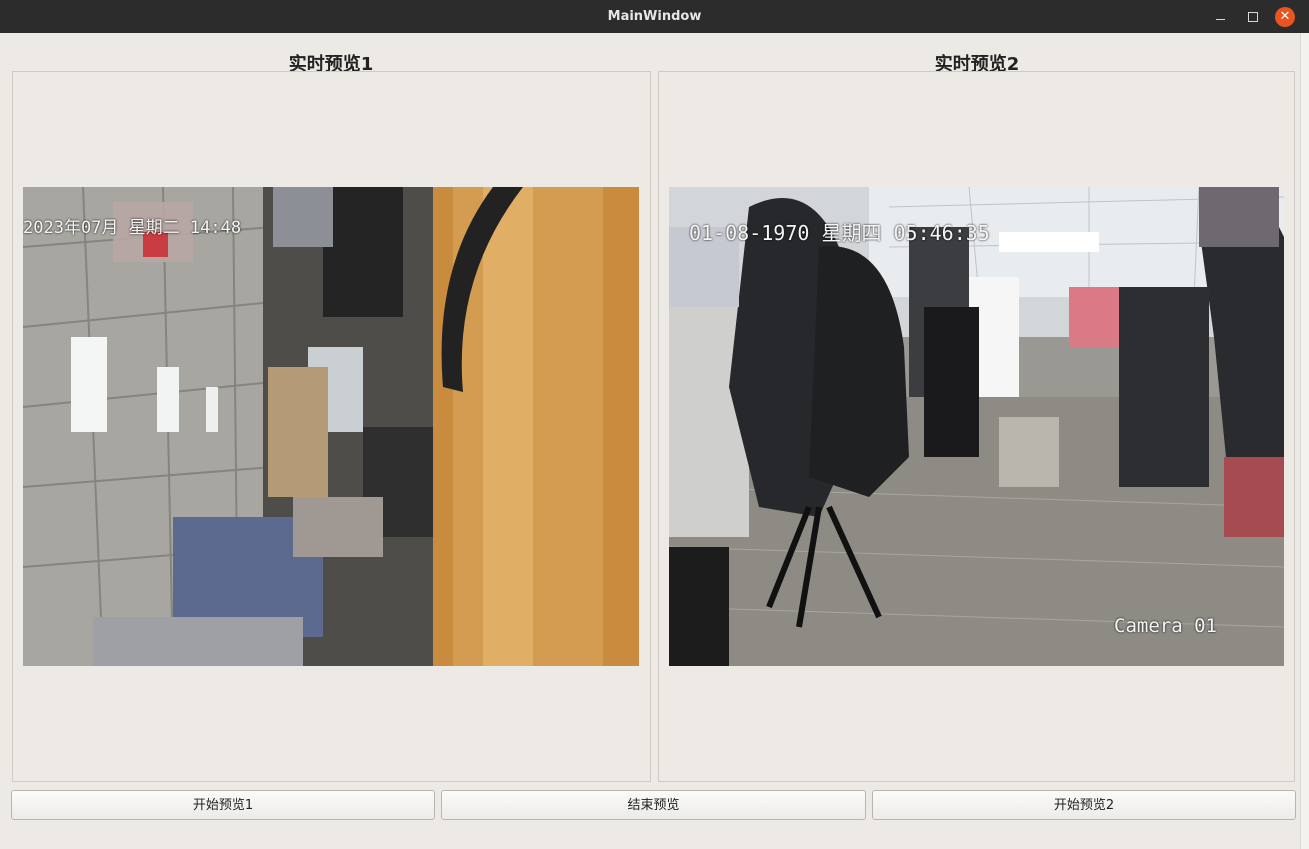 The width and height of the screenshot is (1309, 849). I want to click on minimize-icon, so click(1220, 16).